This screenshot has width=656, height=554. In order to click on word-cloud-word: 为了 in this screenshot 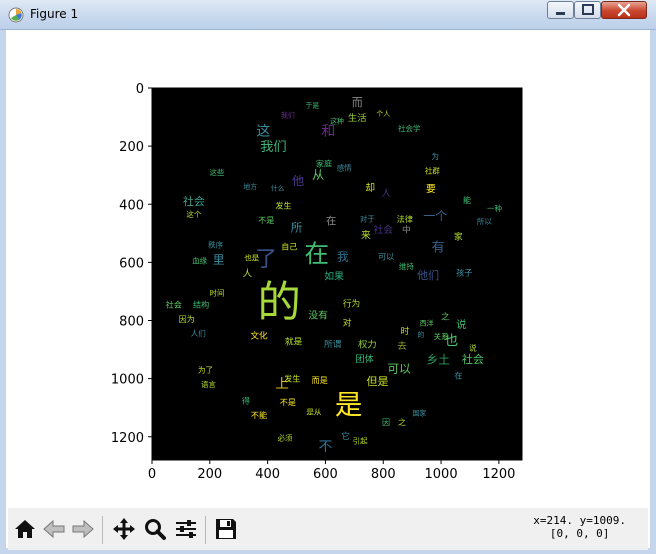, I will do `click(205, 369)`.